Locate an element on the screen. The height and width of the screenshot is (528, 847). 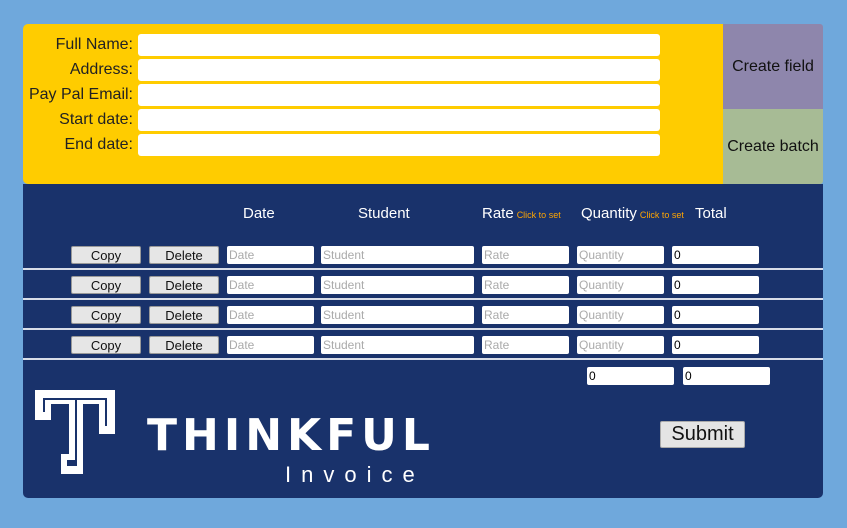
address-input is located at coordinates (399, 70).